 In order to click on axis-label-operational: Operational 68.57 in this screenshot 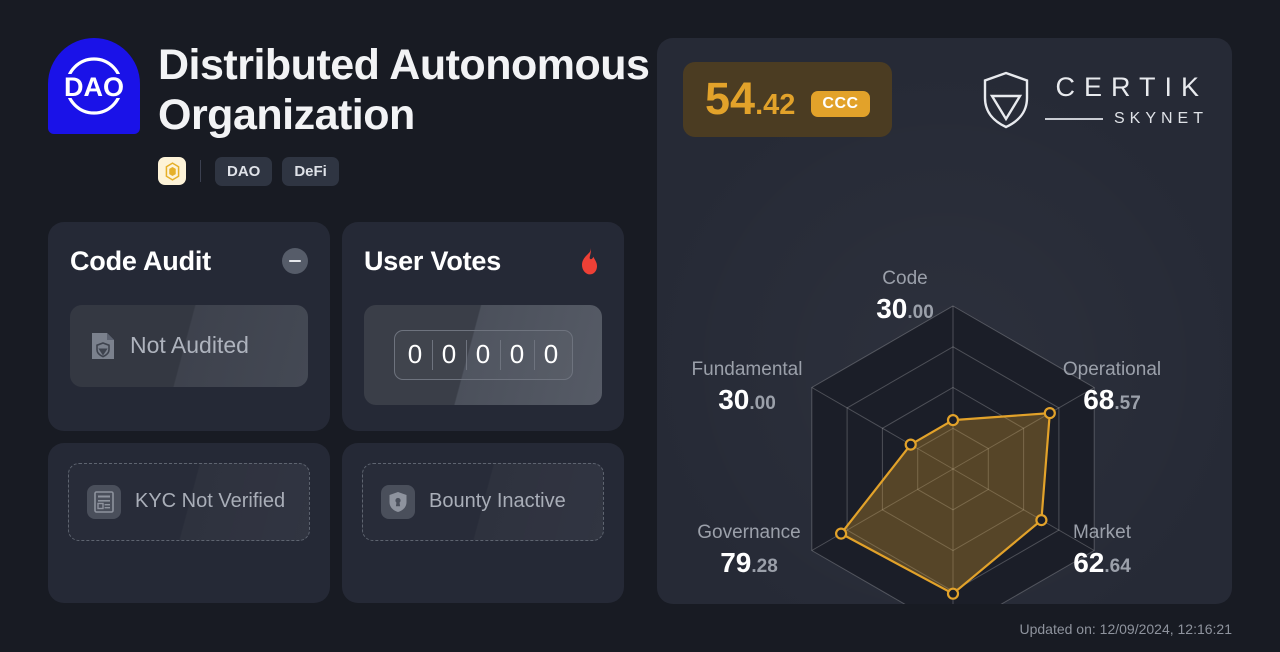, I will do `click(1112, 387)`.